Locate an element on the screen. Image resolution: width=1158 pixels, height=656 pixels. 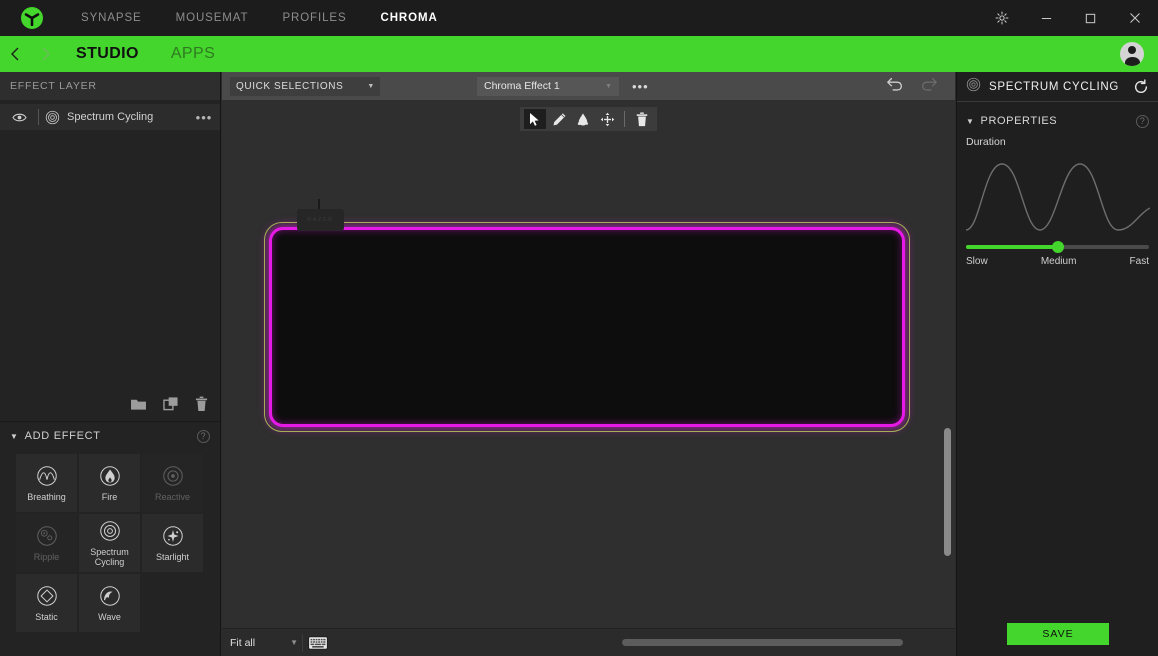
slider-knob is located at coordinates (1057, 247).